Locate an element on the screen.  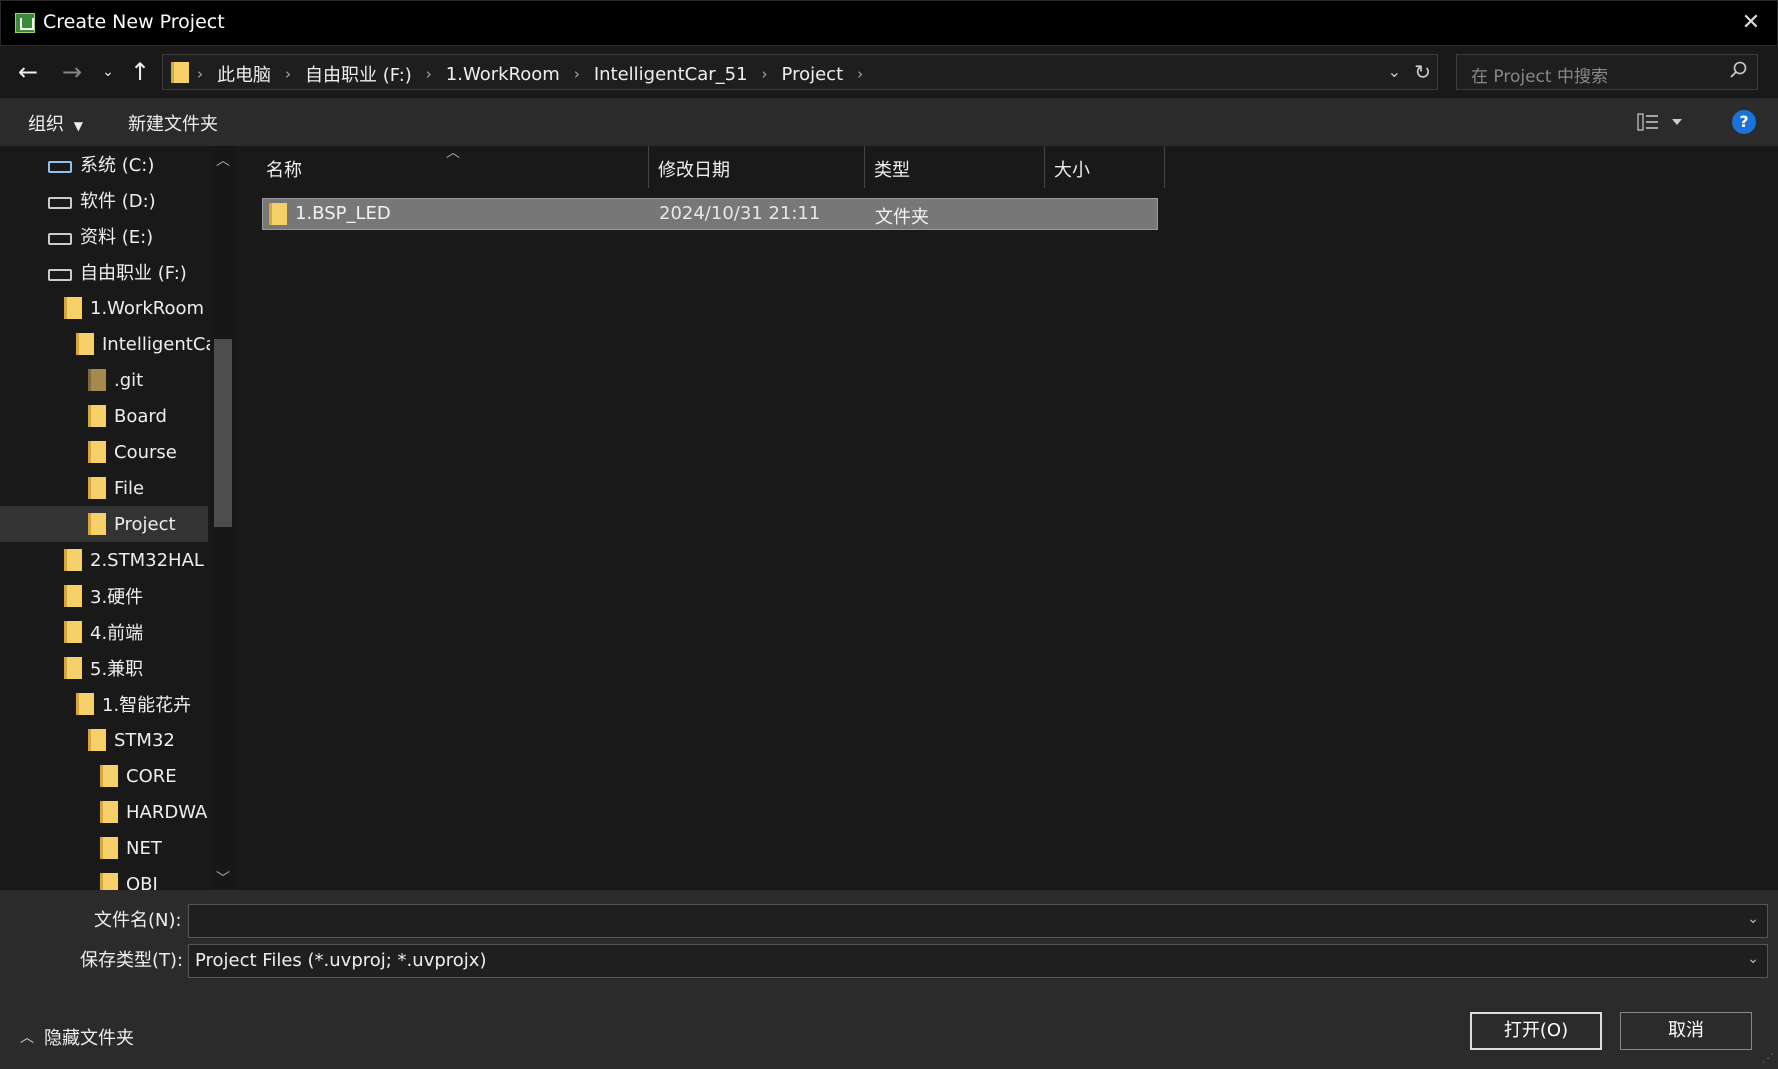
sidebar-item-parttime: 5.兼职 is located at coordinates (103, 668).